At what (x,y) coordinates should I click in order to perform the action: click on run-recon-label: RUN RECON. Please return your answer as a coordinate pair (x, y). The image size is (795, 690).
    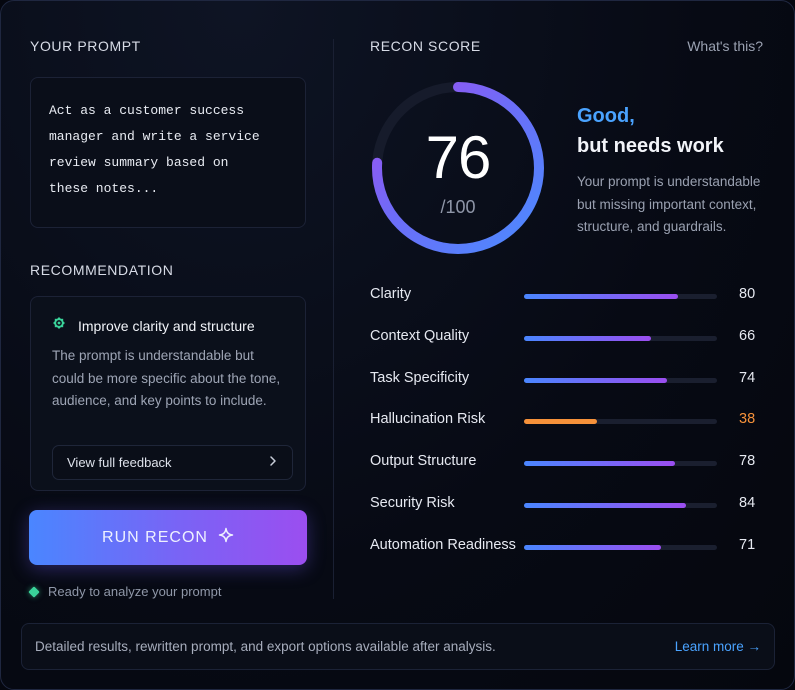
    Looking at the image, I should click on (155, 537).